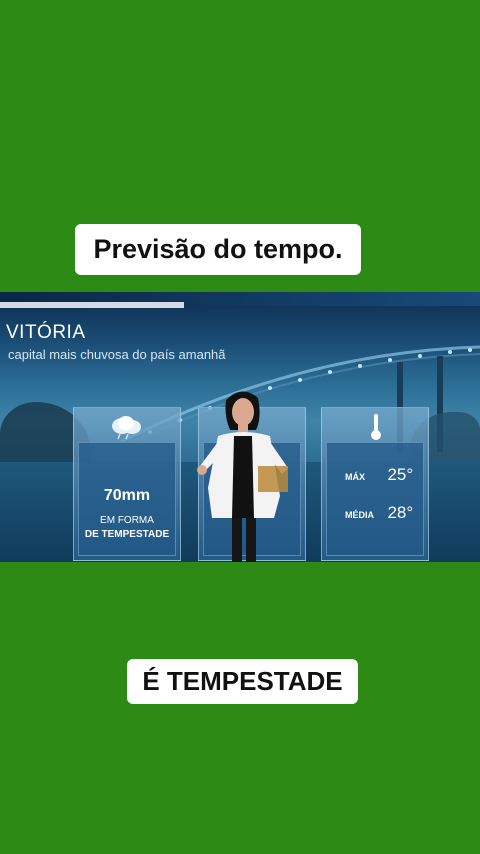 Image resolution: width=480 pixels, height=854 pixels. What do you see at coordinates (400, 512) in the screenshot?
I see `temp-avg-value: 28°` at bounding box center [400, 512].